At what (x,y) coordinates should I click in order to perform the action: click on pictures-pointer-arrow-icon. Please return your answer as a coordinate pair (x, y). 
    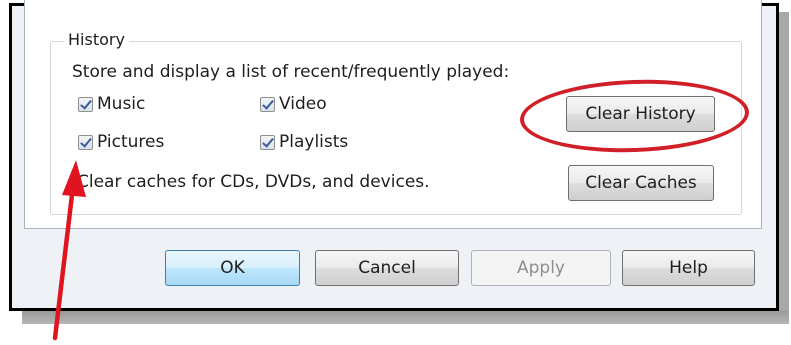
    Looking at the image, I should click on (69, 250).